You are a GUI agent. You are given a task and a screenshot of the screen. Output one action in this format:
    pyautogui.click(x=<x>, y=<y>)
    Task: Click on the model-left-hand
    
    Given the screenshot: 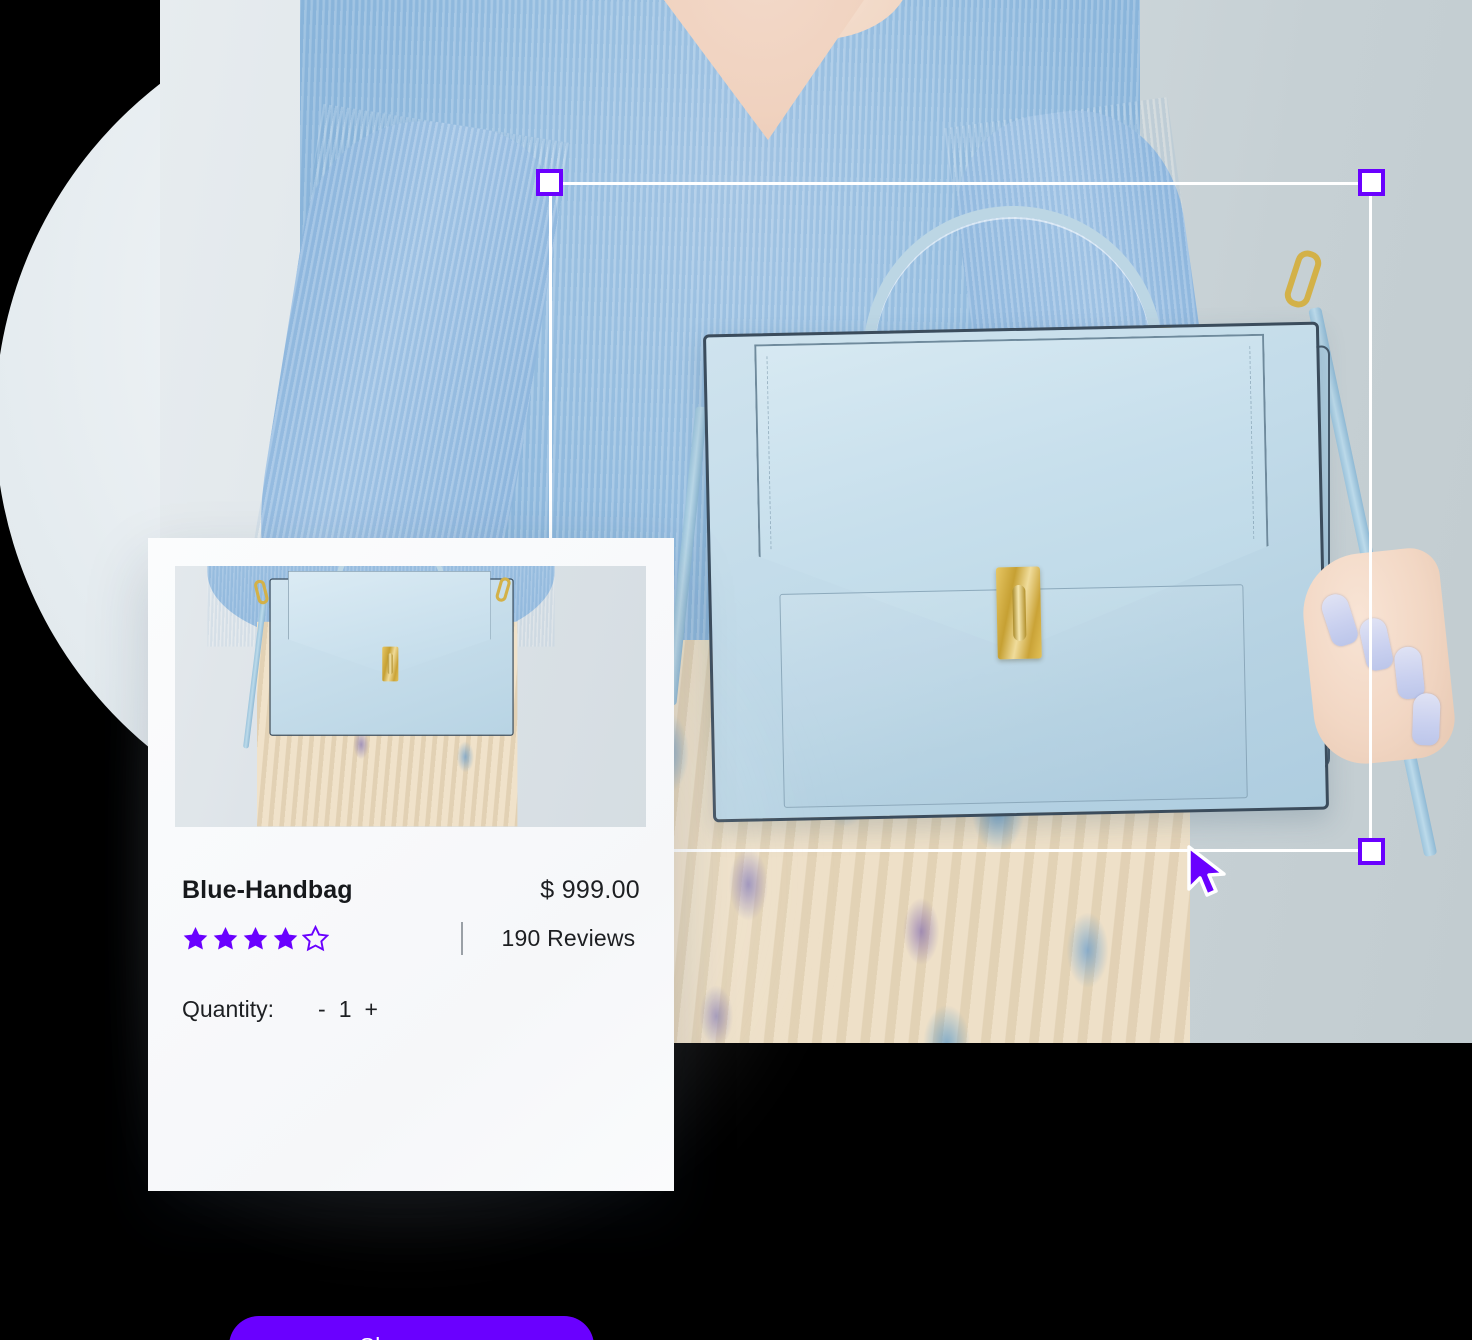 What is the action you would take?
    pyautogui.click(x=1378, y=657)
    